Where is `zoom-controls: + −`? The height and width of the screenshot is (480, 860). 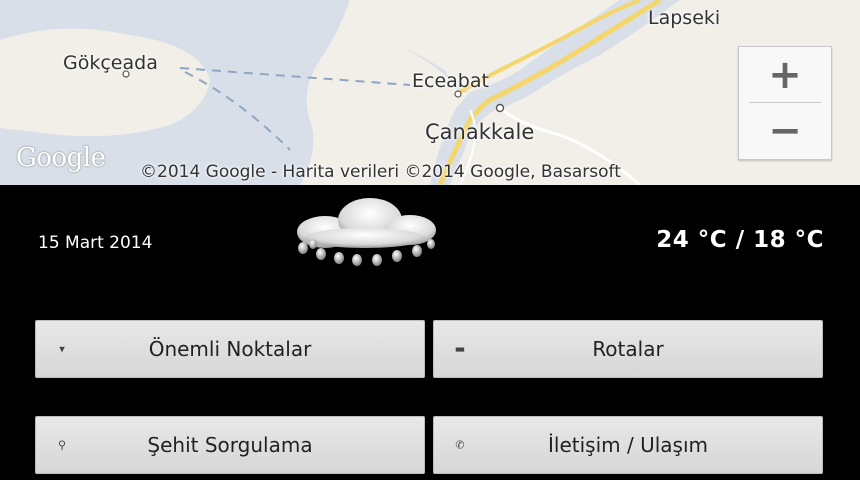
zoom-controls: + − is located at coordinates (785, 103).